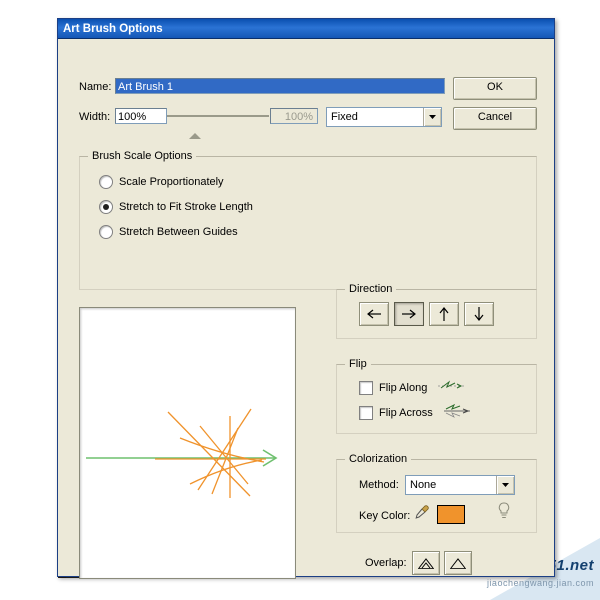 The height and width of the screenshot is (600, 600). What do you see at coordinates (358, 364) in the screenshot?
I see `flip-title: Flip` at bounding box center [358, 364].